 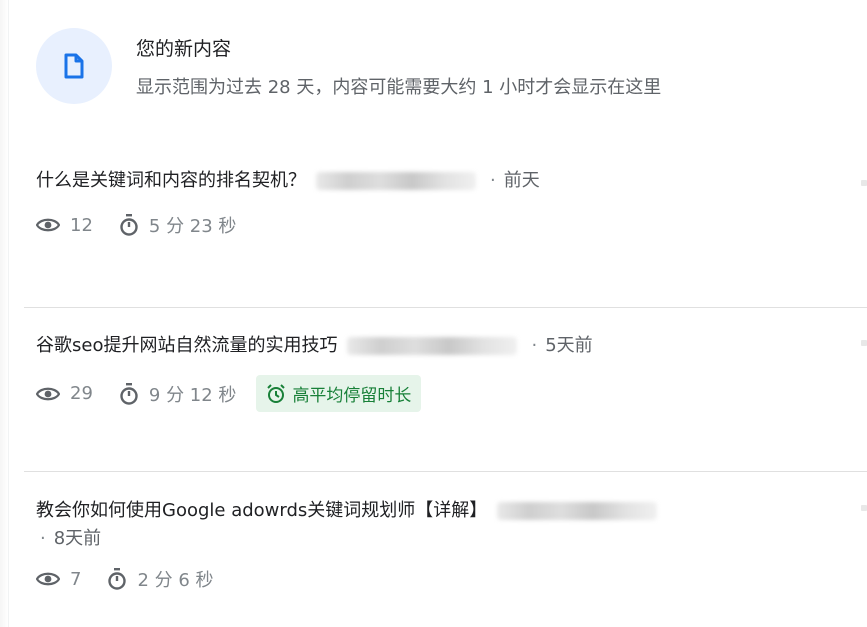 I want to click on views-count: 7, so click(x=76, y=579).